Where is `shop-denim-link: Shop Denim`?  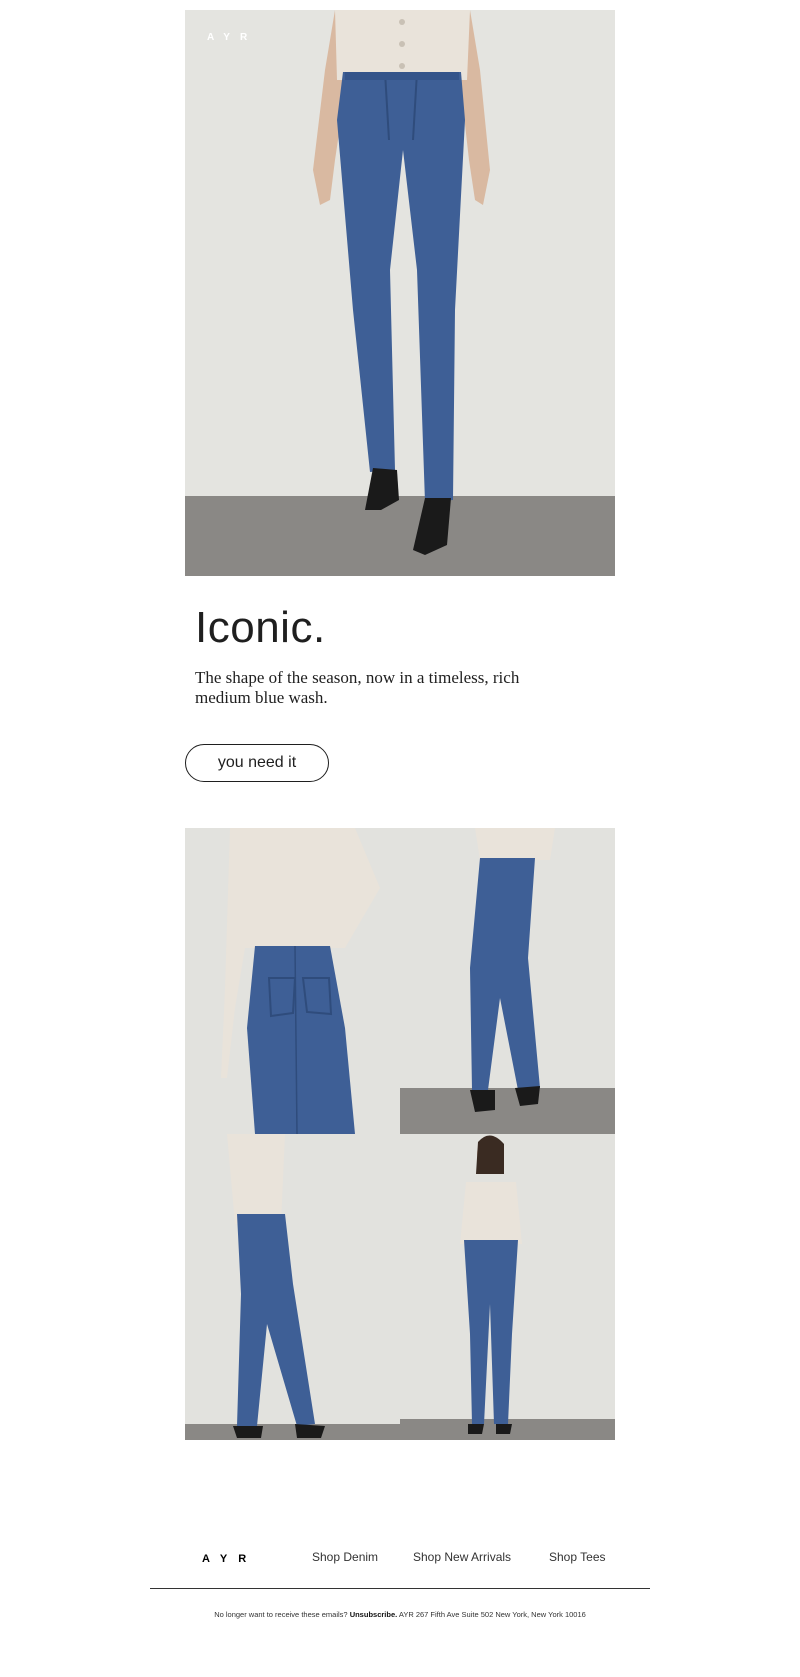 shop-denim-link: Shop Denim is located at coordinates (345, 1557).